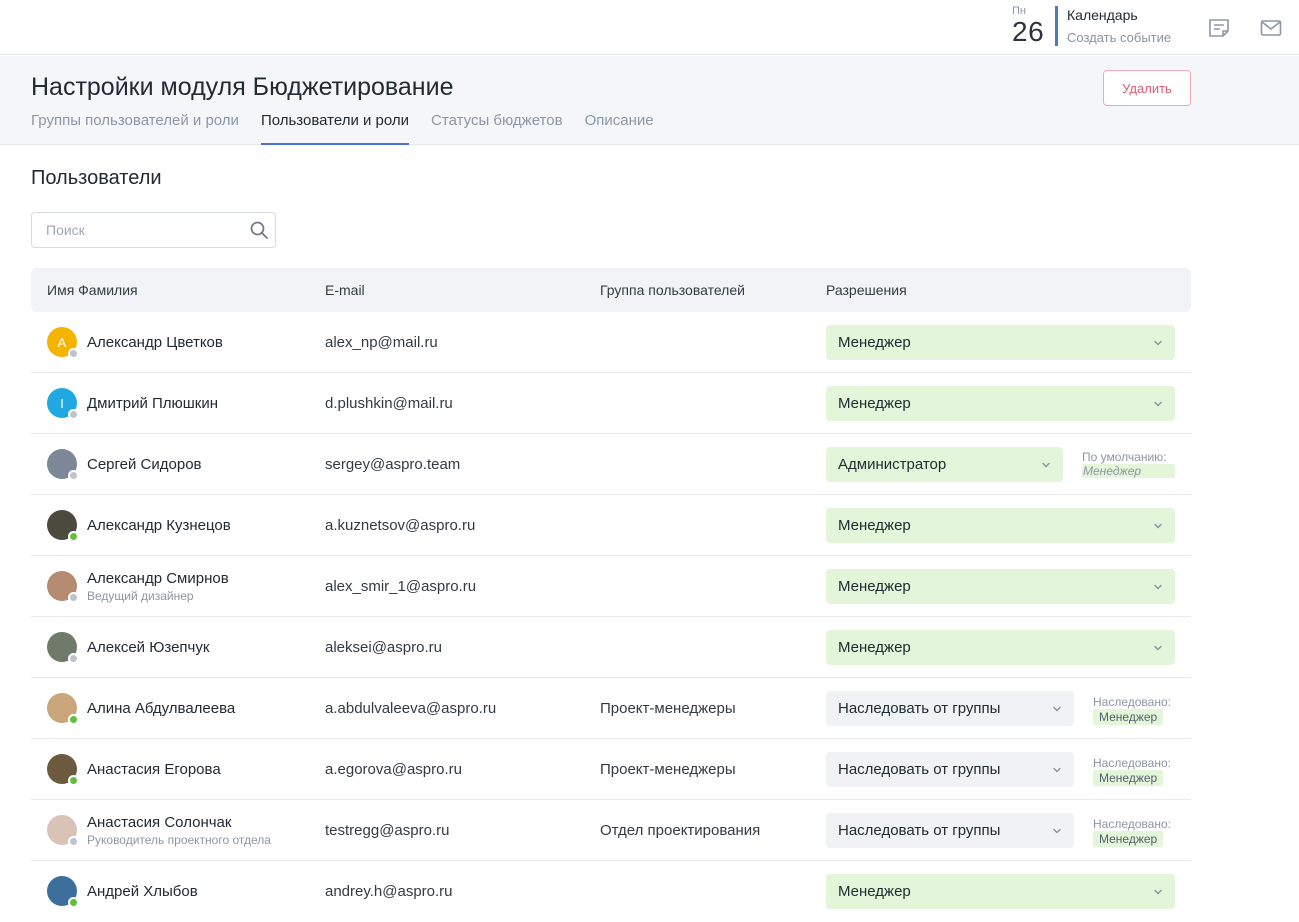 This screenshot has width=1299, height=922. What do you see at coordinates (152, 403) in the screenshot?
I see `user-name: Дмитрий Плюшкин` at bounding box center [152, 403].